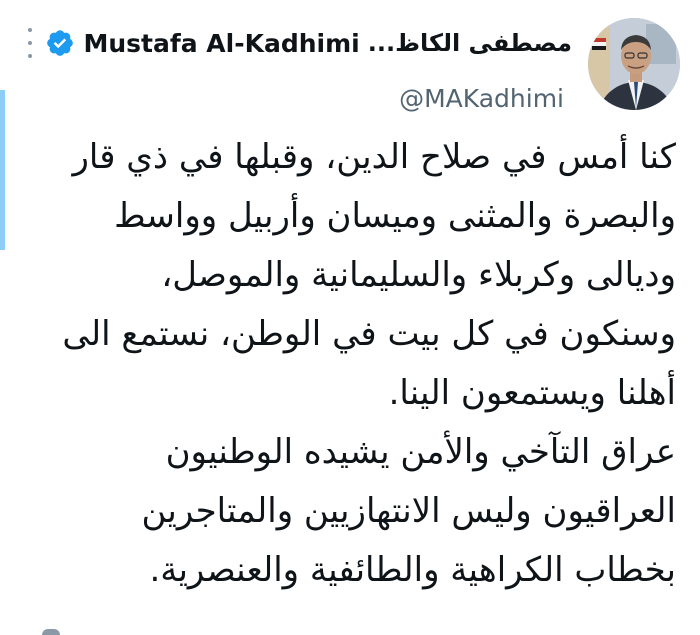 The width and height of the screenshot is (700, 635). I want to click on tweet-text-line: كنا أمس في صلاح الدين، وقبلها في ذي قار, so click(374, 157).